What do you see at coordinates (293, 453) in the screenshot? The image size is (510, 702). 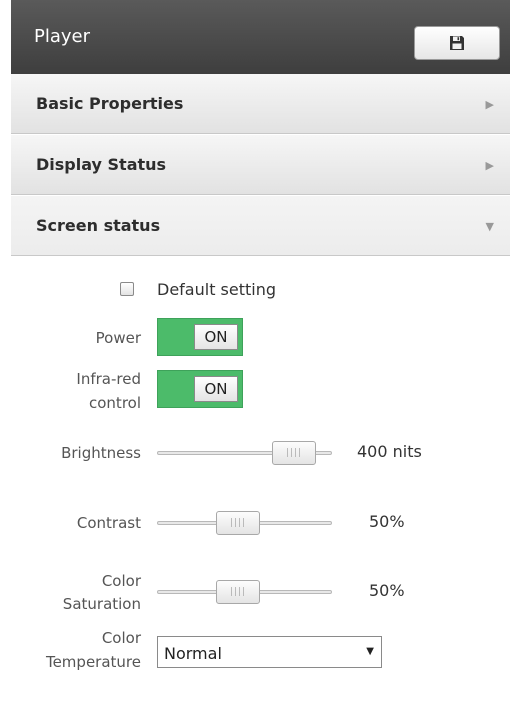 I see `brightness-slider-handle: ||||` at bounding box center [293, 453].